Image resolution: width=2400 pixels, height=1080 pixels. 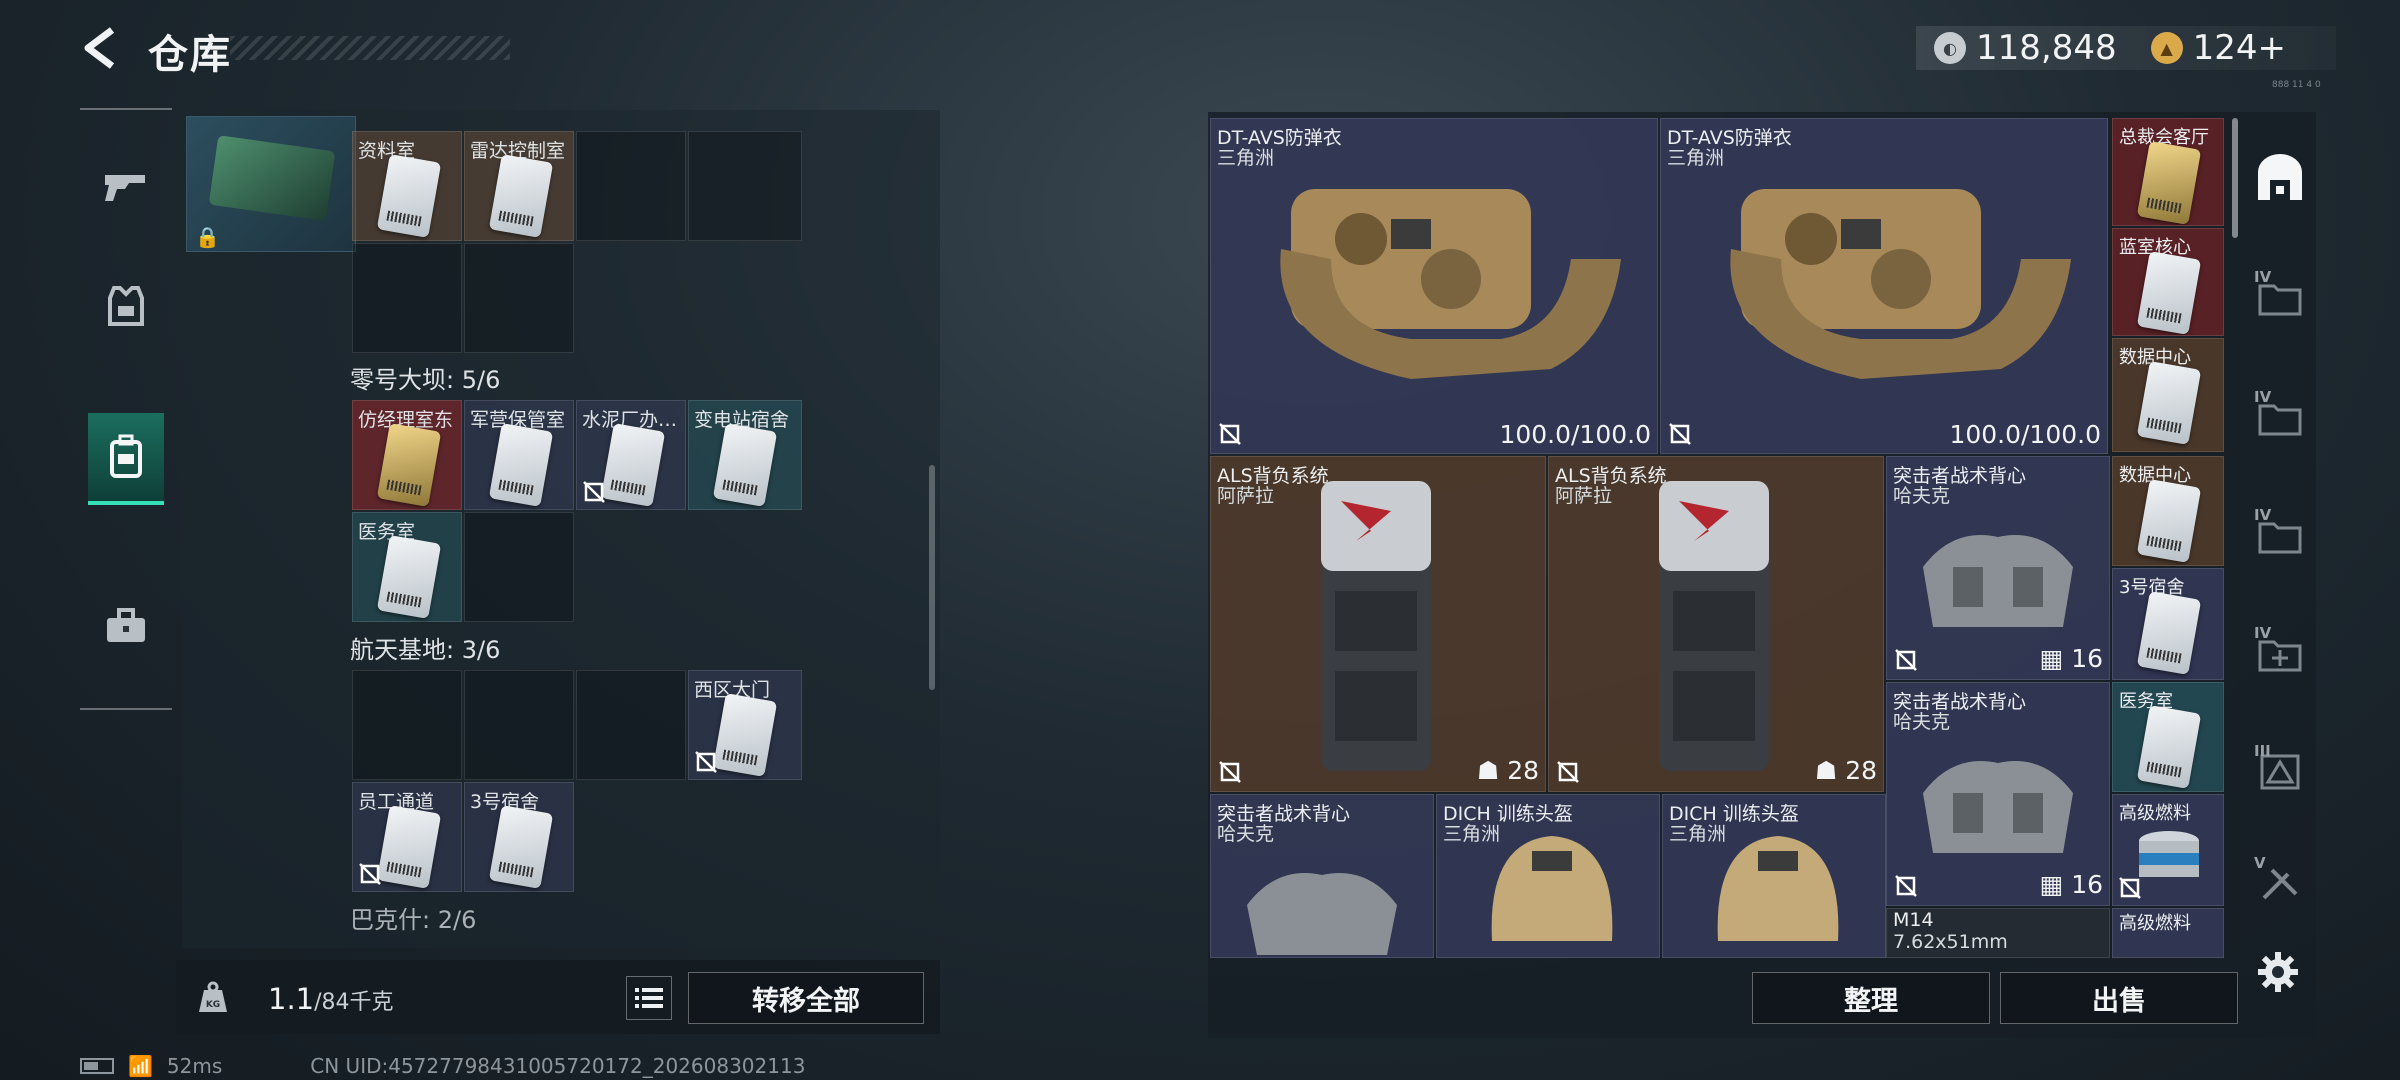 I want to click on inventory-item-keycard: 医务室, so click(x=2168, y=737).